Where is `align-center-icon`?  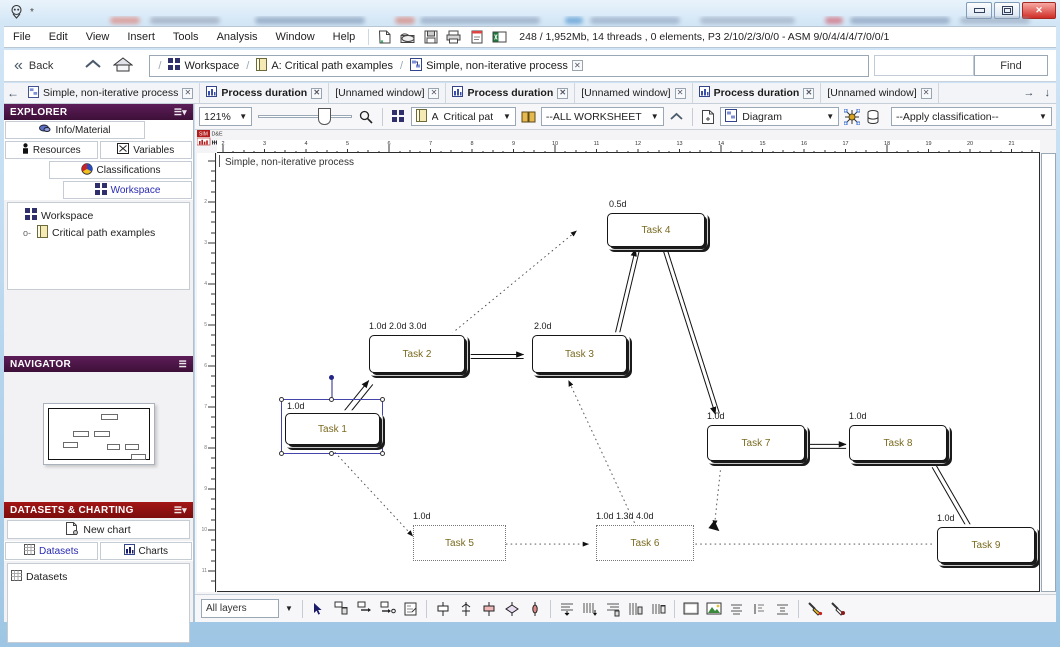 align-center-icon is located at coordinates (442, 609).